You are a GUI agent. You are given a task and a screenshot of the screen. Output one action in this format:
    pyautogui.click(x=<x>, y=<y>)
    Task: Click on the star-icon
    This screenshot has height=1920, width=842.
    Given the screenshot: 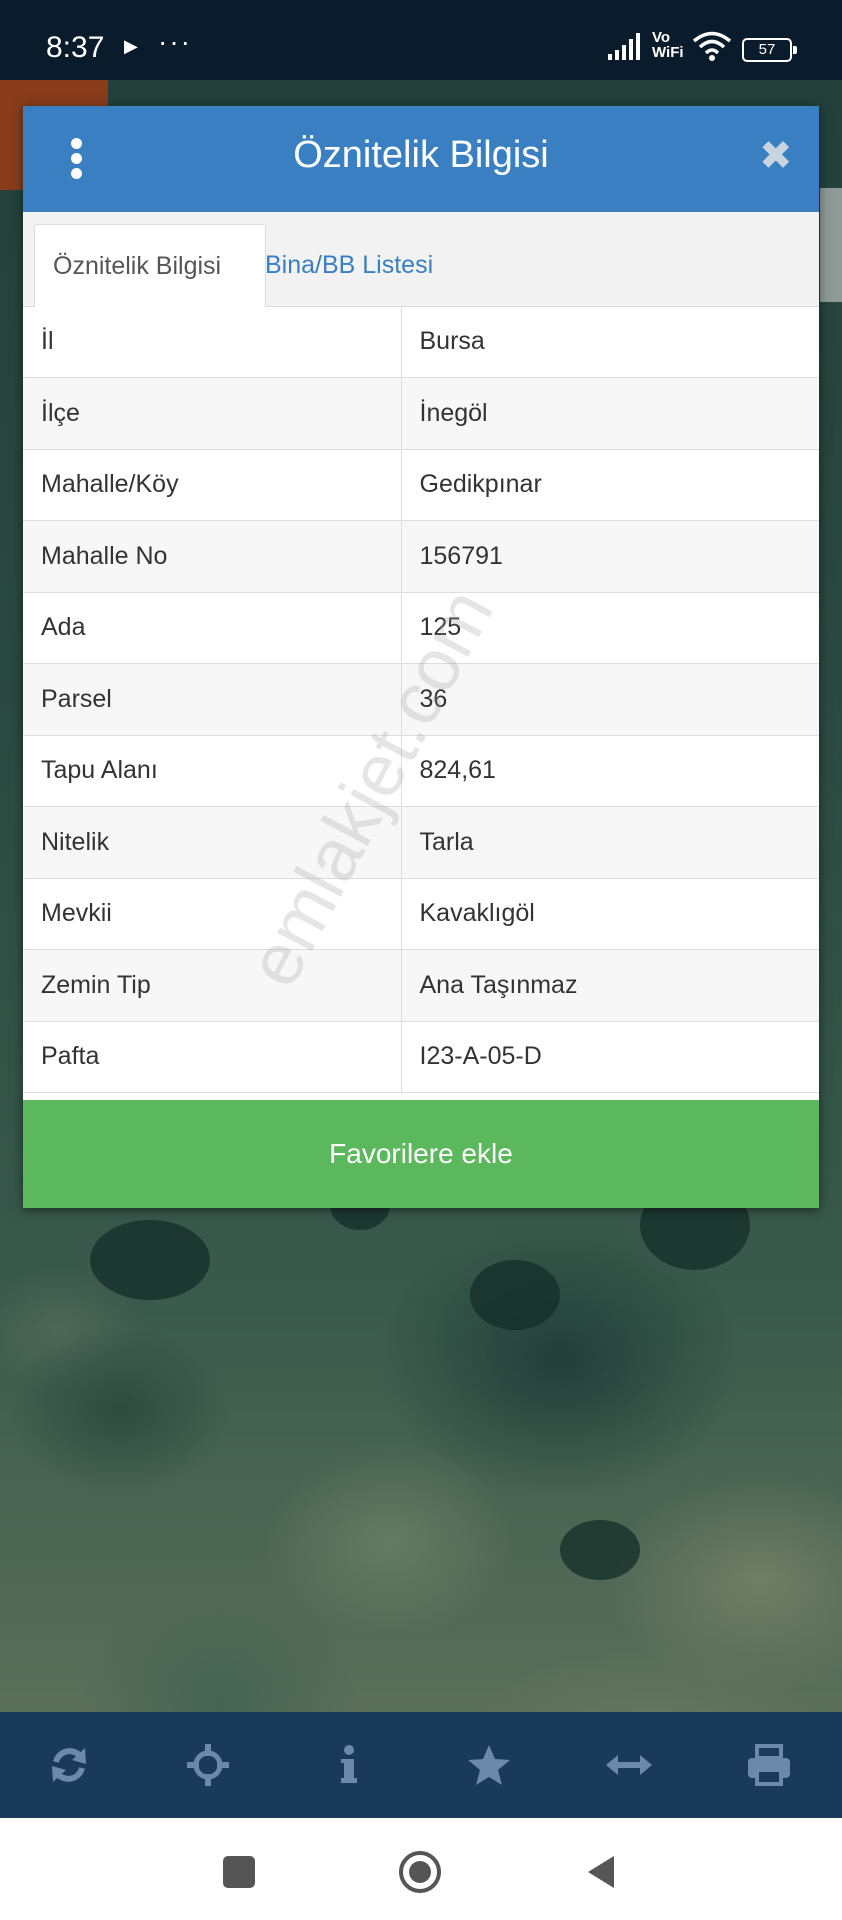 What is the action you would take?
    pyautogui.click(x=489, y=1765)
    